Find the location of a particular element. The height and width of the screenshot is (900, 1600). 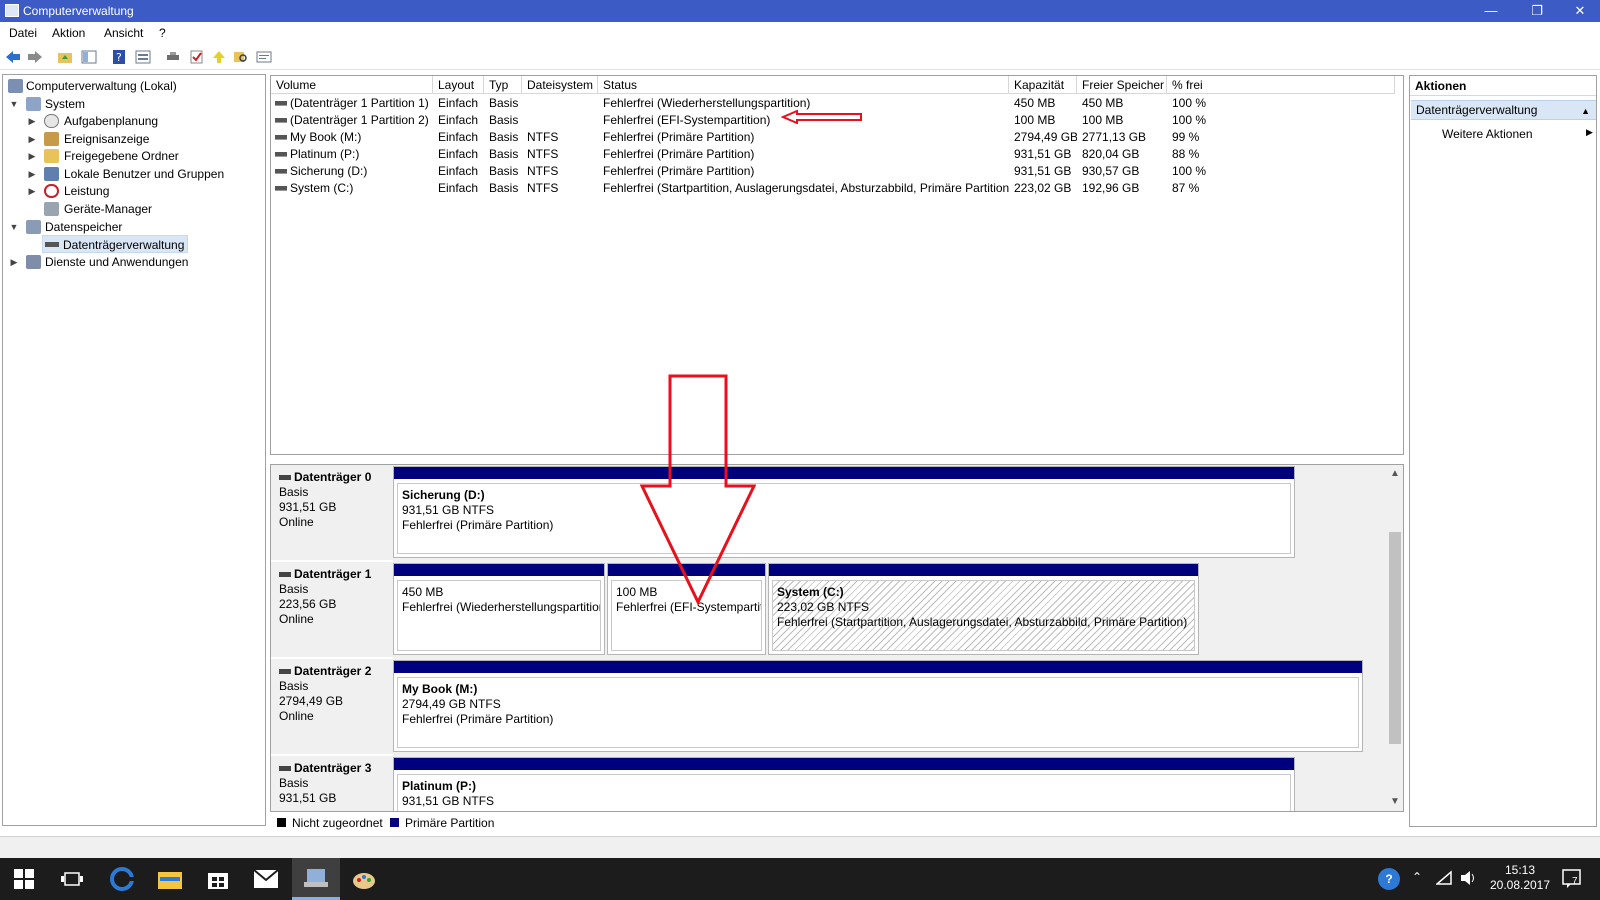

tree-item-system: ▼ System is located at coordinates (131, 104).